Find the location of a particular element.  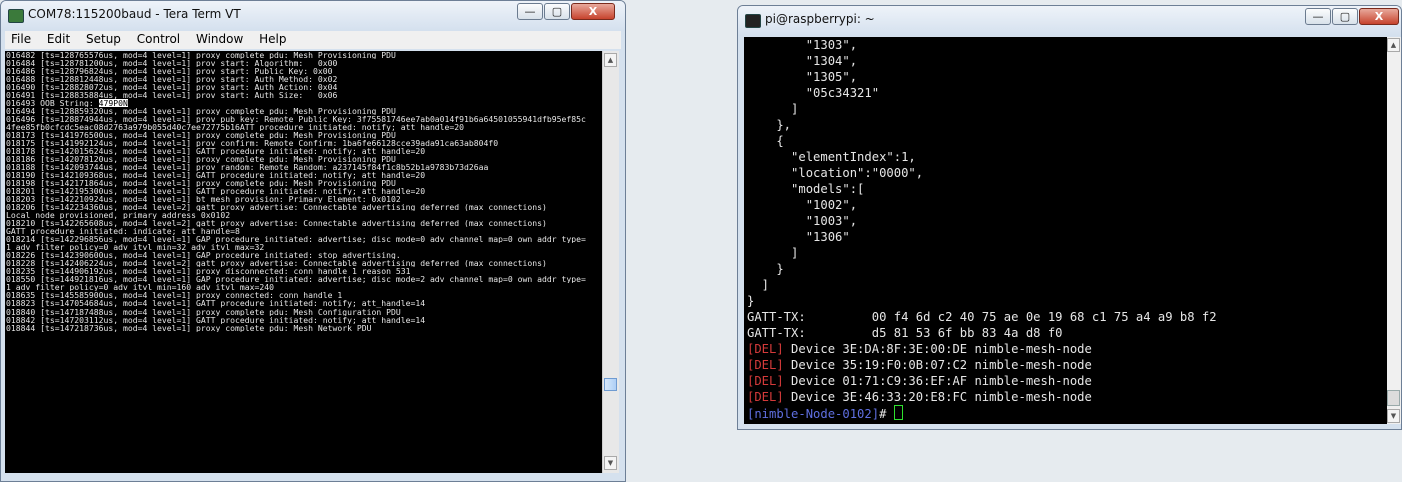

prompt-suffix: # is located at coordinates (886, 414).